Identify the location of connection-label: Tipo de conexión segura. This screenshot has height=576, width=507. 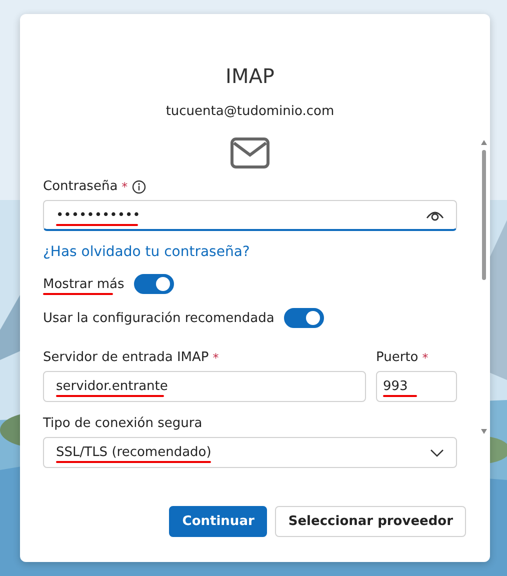
(122, 423).